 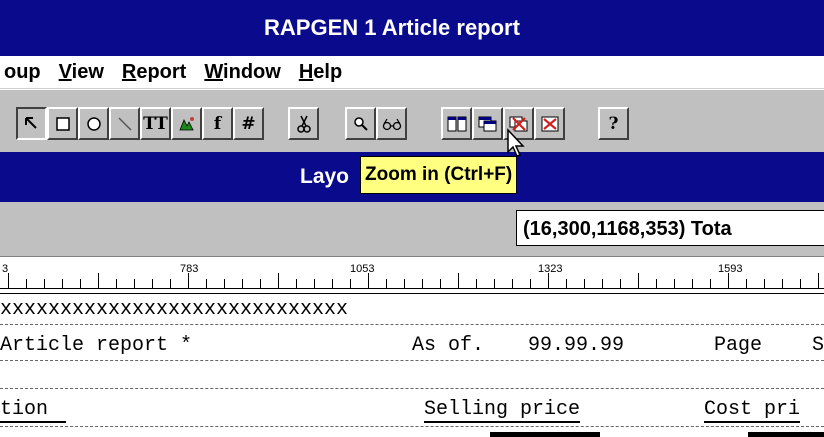 I want to click on window-title: RAPGEN 1 Article report, so click(x=392, y=27).